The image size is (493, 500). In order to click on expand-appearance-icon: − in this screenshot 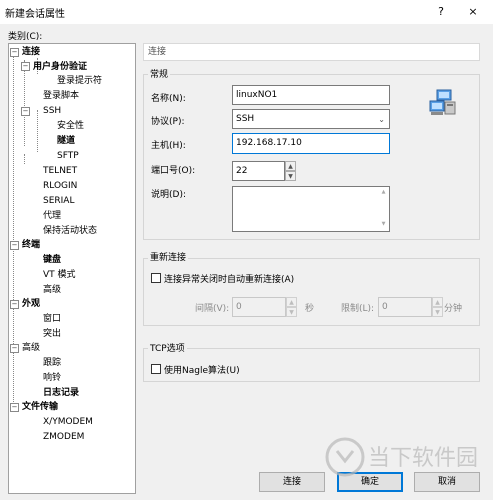, I will do `click(14, 304)`.